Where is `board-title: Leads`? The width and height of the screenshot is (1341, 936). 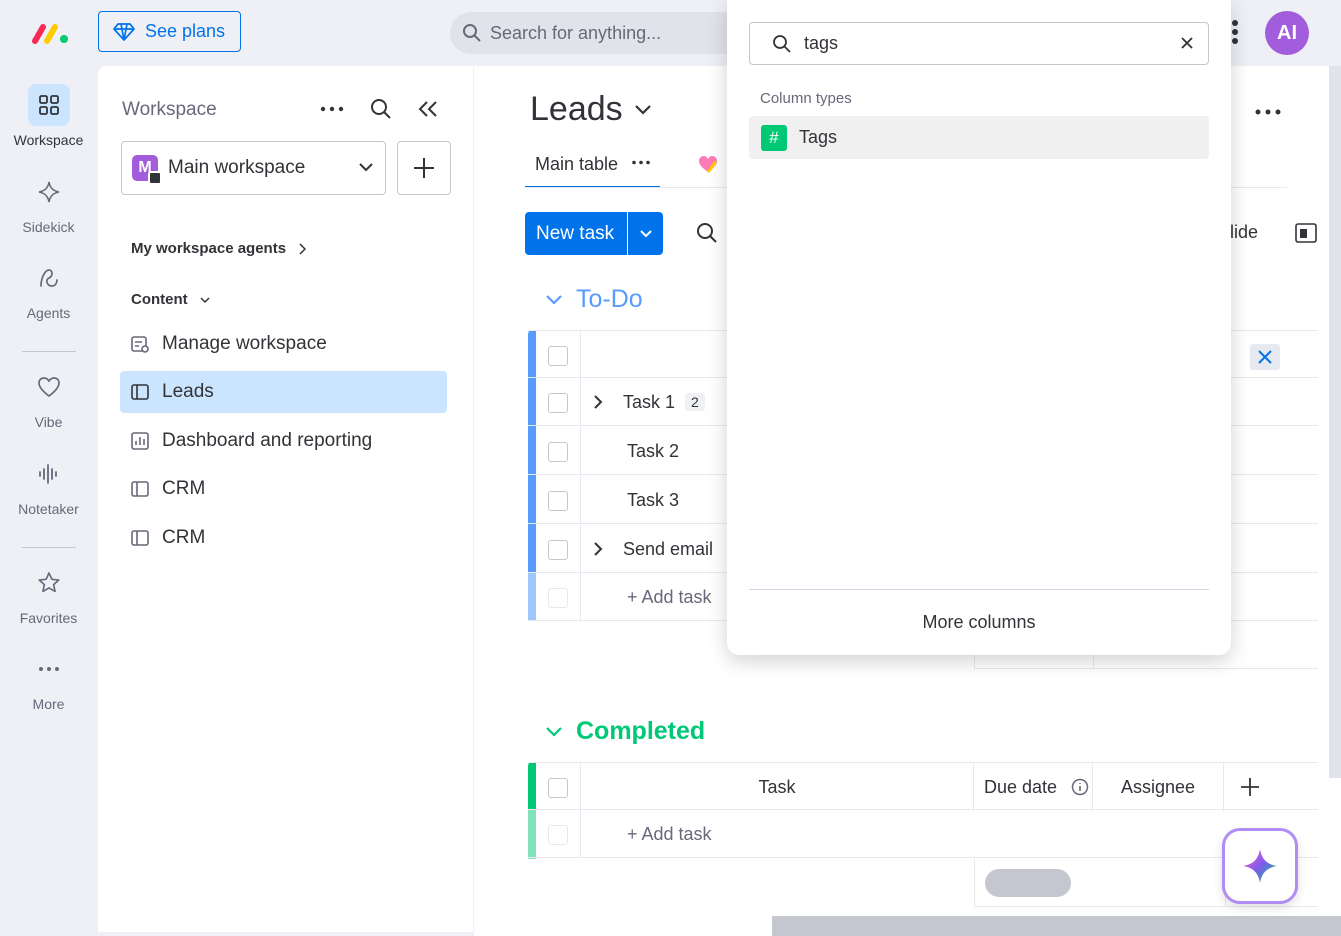 board-title: Leads is located at coordinates (590, 109).